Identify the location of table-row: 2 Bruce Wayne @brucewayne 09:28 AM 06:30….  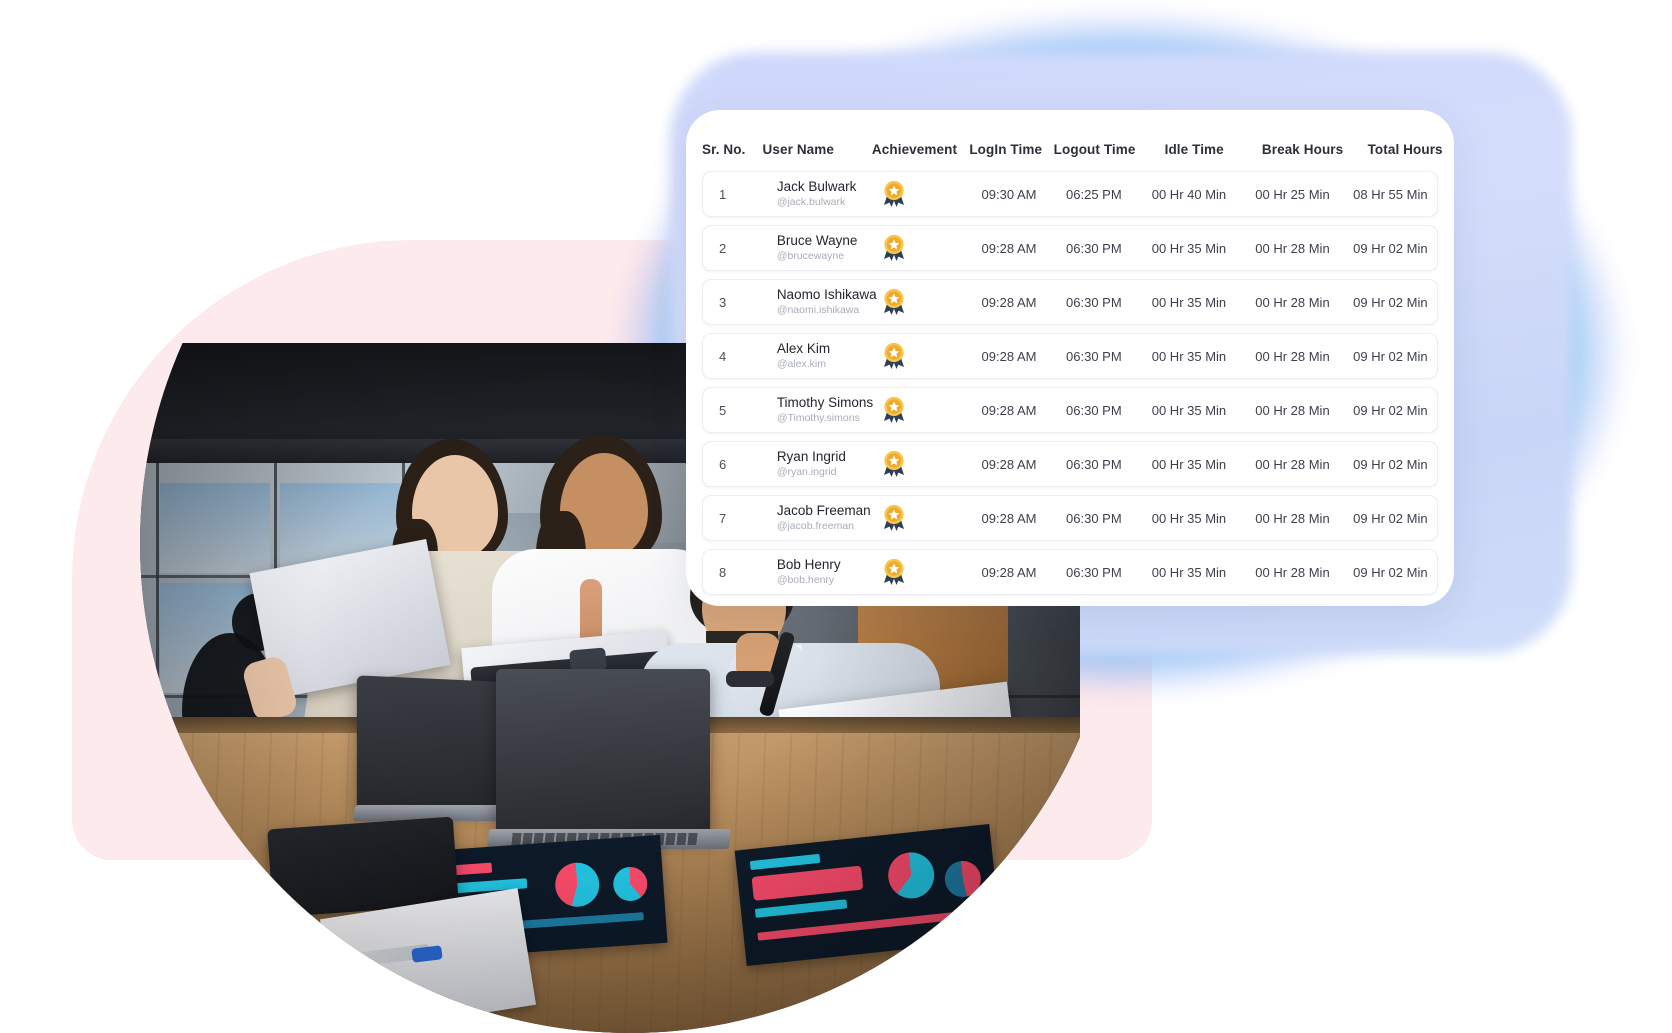
(1070, 248).